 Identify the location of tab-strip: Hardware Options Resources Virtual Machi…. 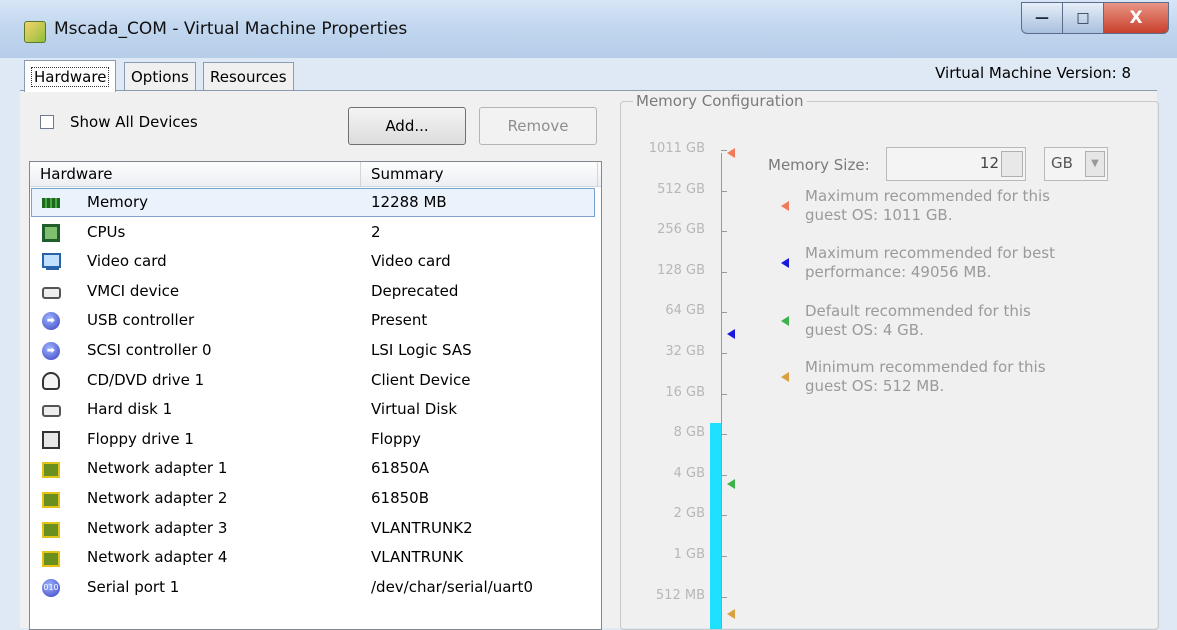
(588, 76).